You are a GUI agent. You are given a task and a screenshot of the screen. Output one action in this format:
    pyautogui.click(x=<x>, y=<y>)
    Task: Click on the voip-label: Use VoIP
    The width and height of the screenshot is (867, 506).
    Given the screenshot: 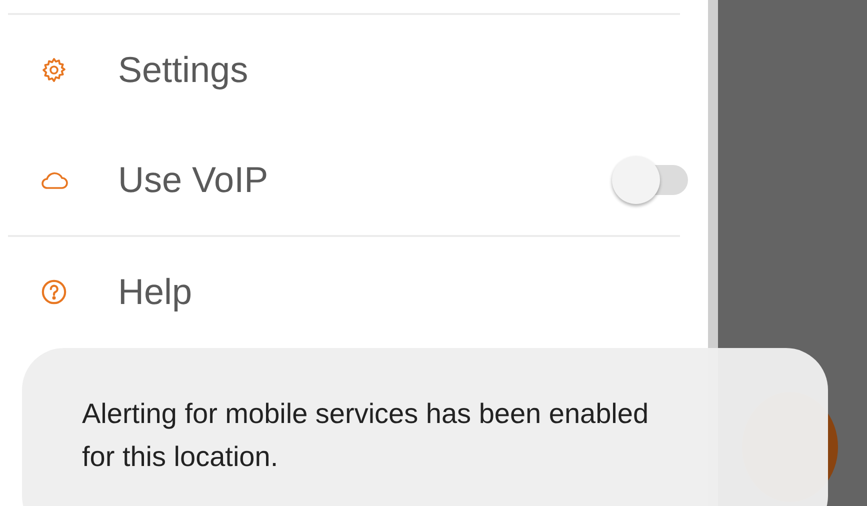 What is the action you would take?
    pyautogui.click(x=194, y=180)
    